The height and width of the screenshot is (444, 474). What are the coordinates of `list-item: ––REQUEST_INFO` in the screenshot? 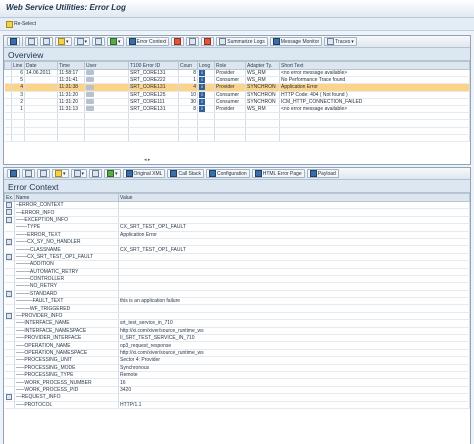 It's located at (237, 397).